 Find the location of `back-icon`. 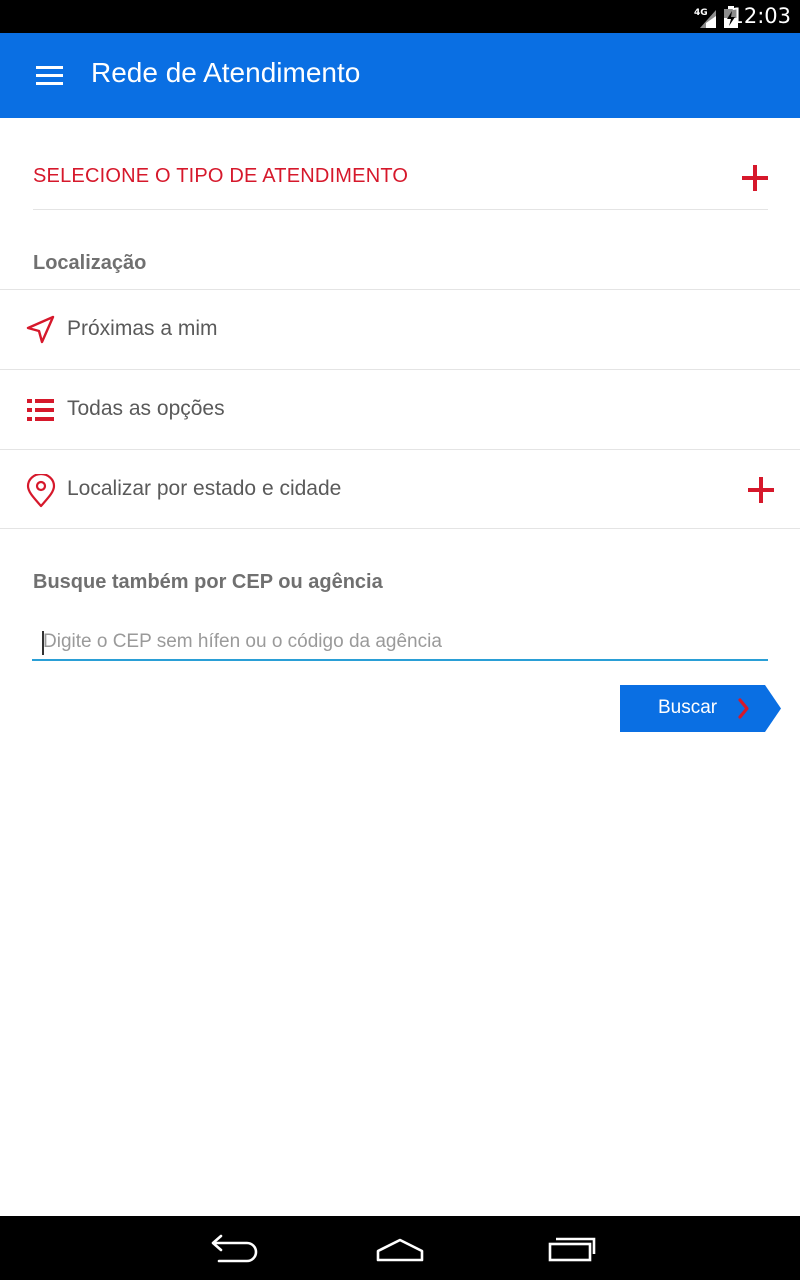

back-icon is located at coordinates (231, 1248).